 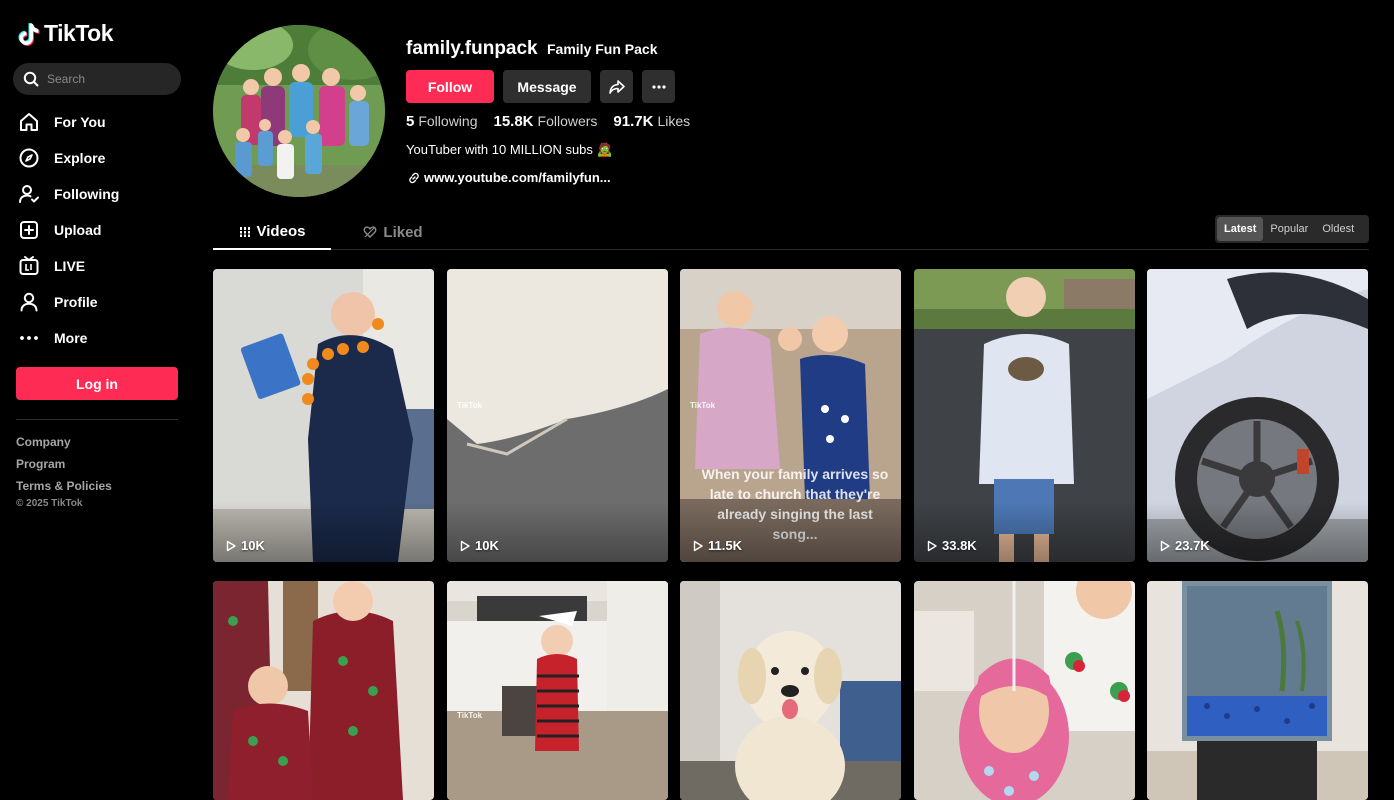 What do you see at coordinates (674, 121) in the screenshot?
I see `stat-label: Likes` at bounding box center [674, 121].